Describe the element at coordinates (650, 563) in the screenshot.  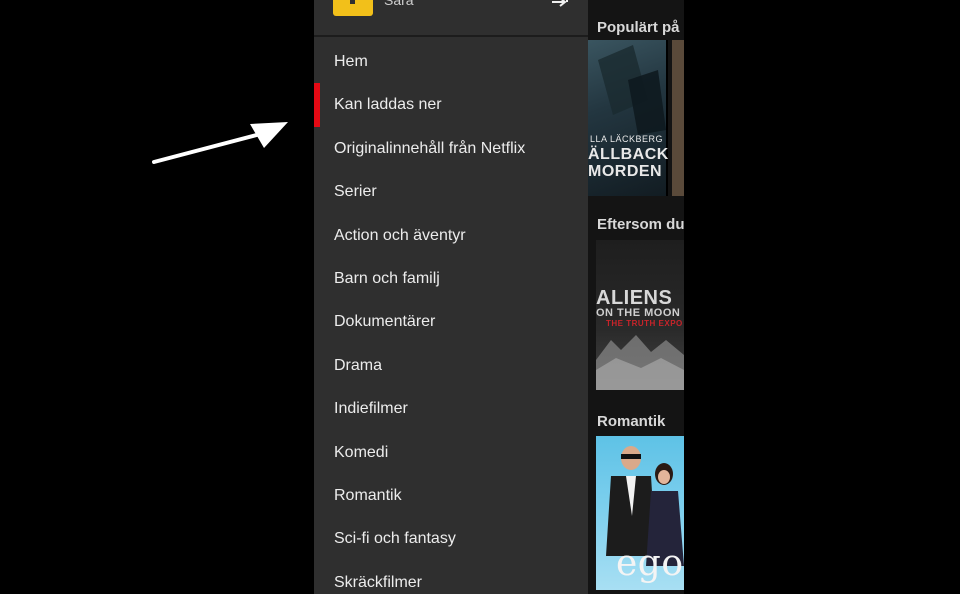
I see `poster-title: ego` at that location.